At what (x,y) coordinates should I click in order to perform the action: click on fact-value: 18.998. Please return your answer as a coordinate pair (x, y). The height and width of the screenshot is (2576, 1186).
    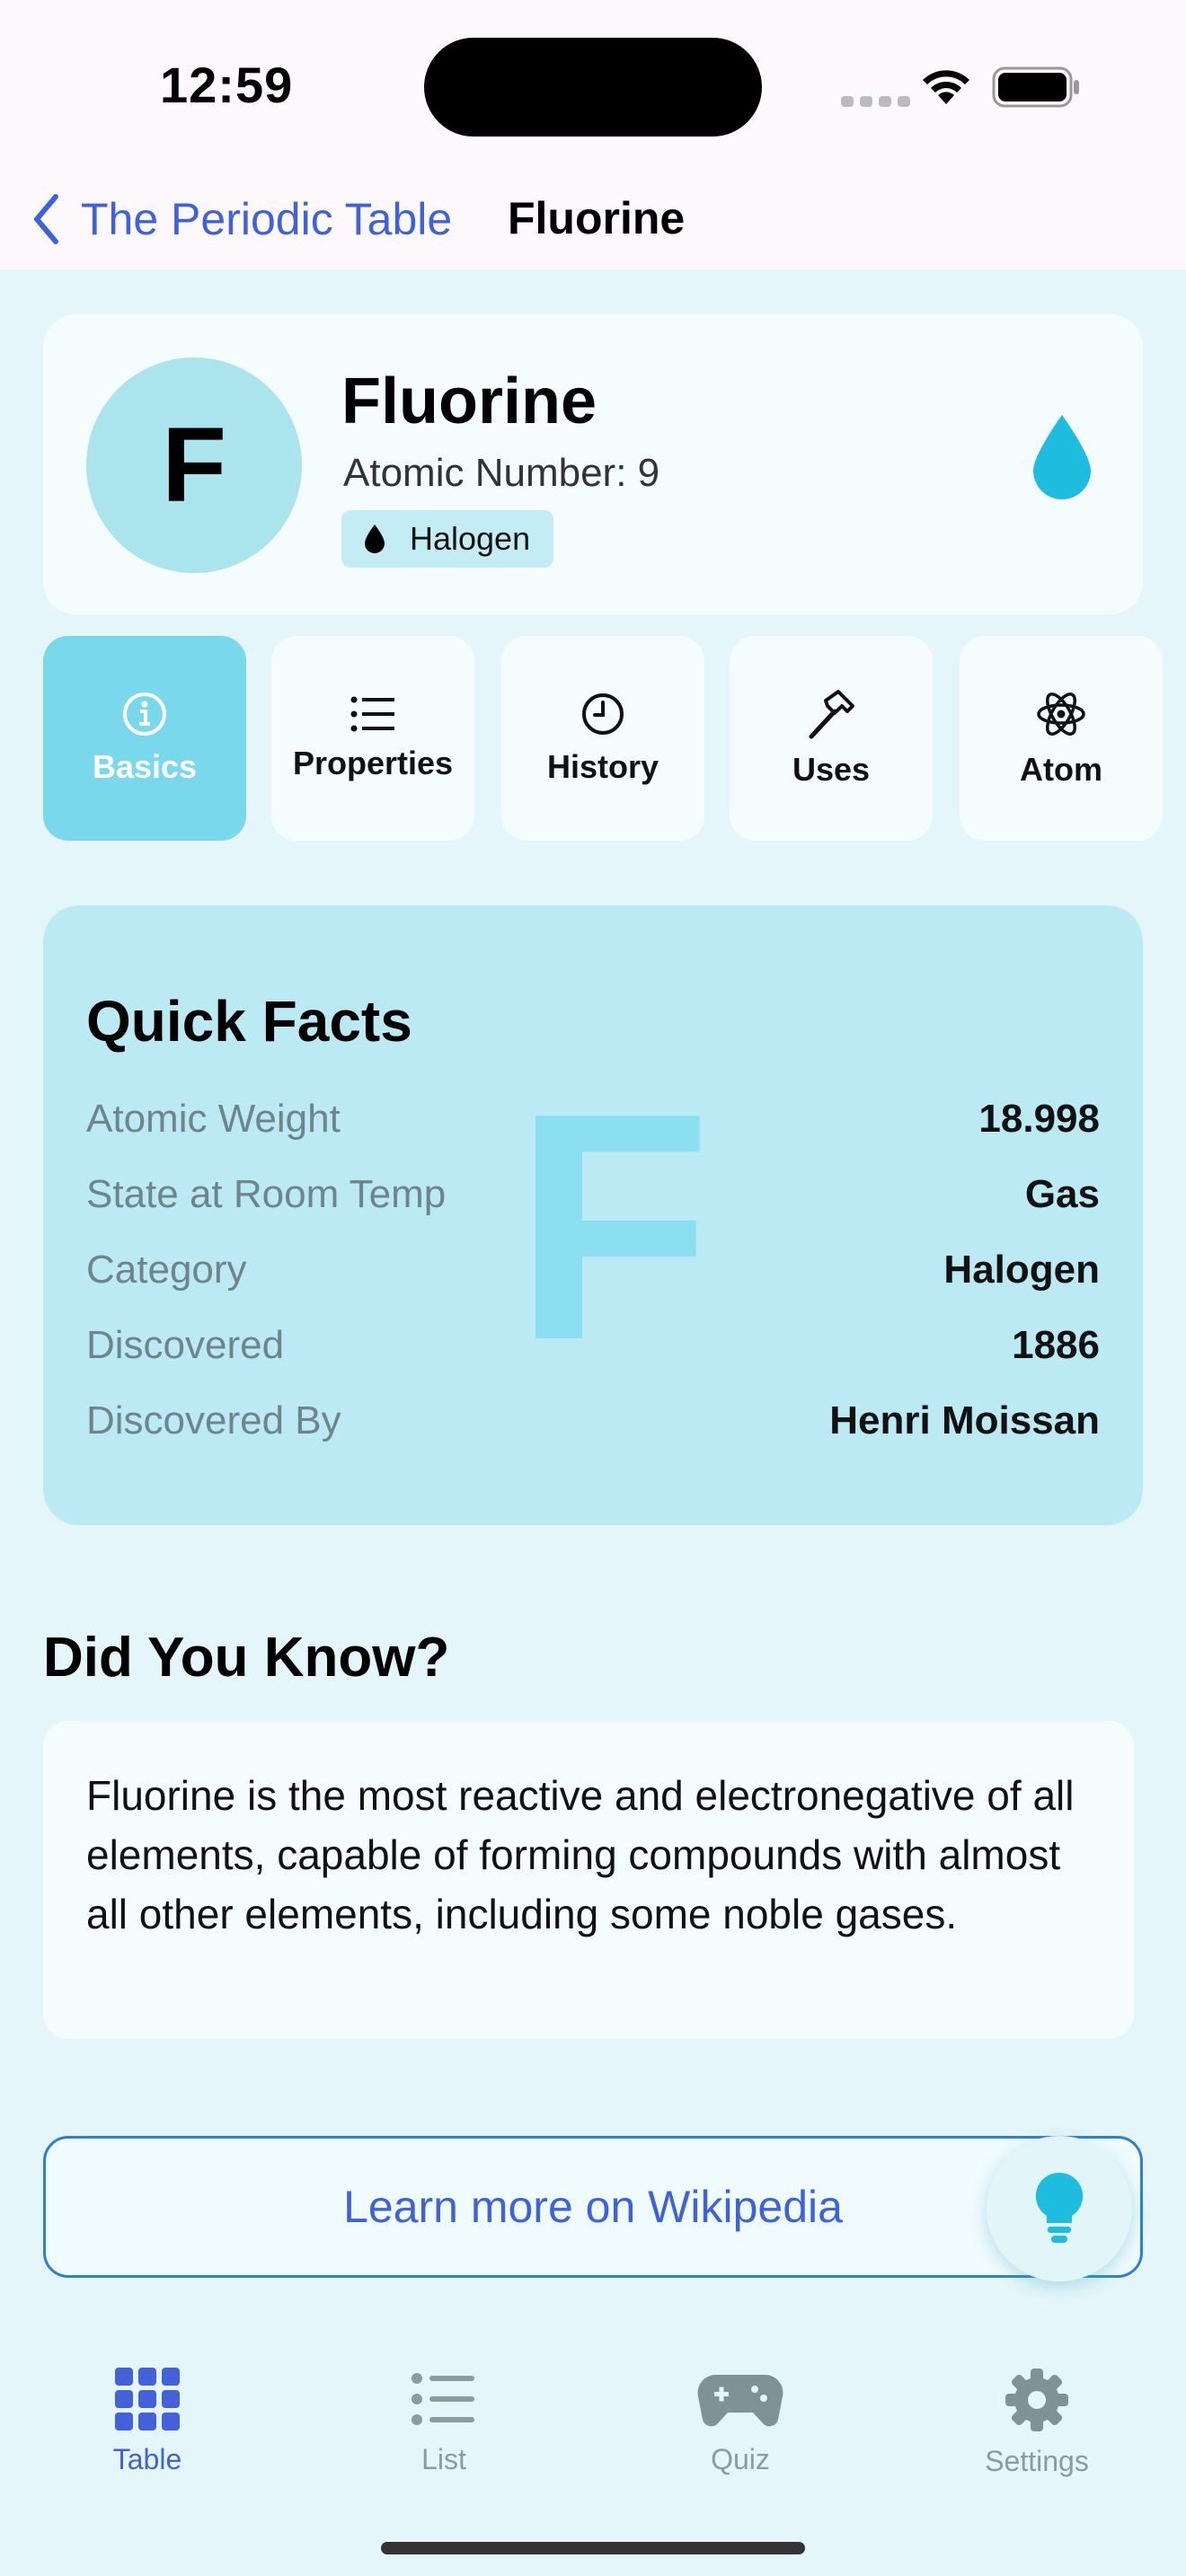
    Looking at the image, I should click on (1039, 1119).